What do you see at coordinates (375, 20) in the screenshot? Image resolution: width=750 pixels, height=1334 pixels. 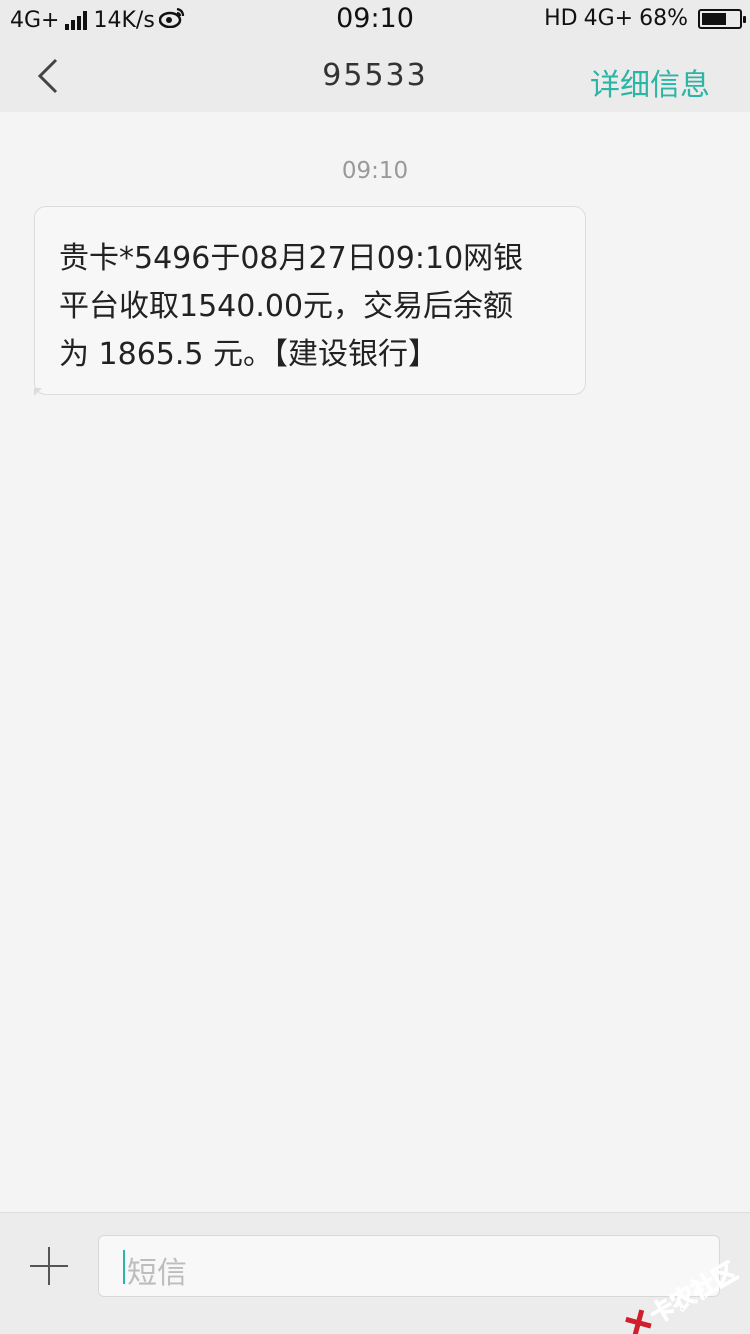 I see `status-bar: 4G+ 14K/s 09:10 HD 4G+ 68%` at bounding box center [375, 20].